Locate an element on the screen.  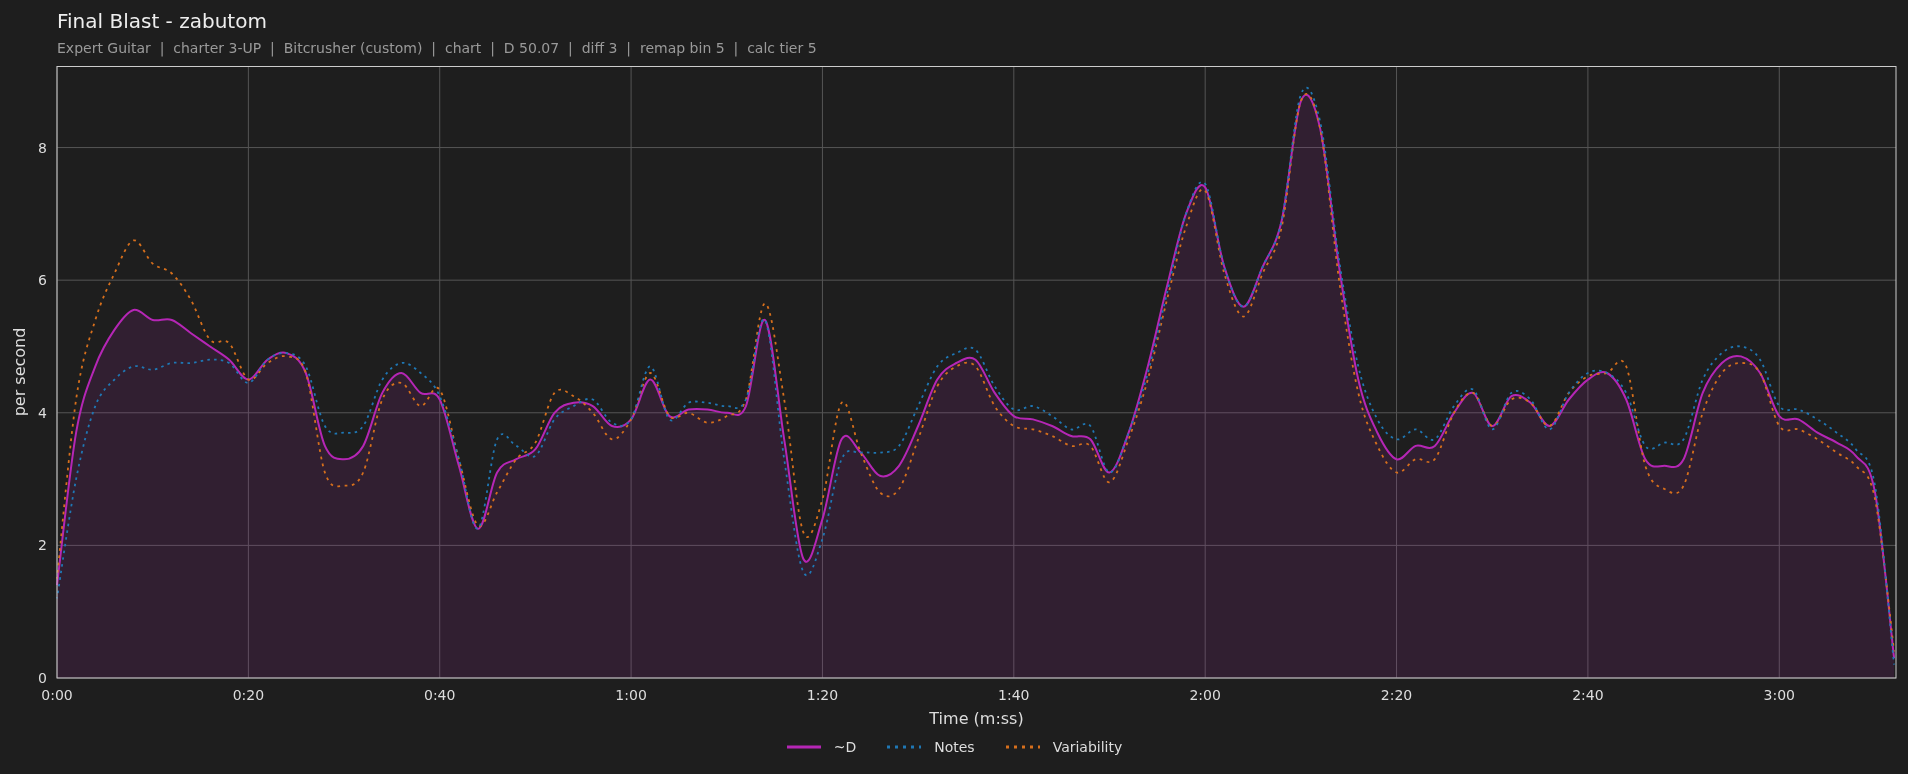
y-tick-label: 6 is located at coordinates (42, 280).